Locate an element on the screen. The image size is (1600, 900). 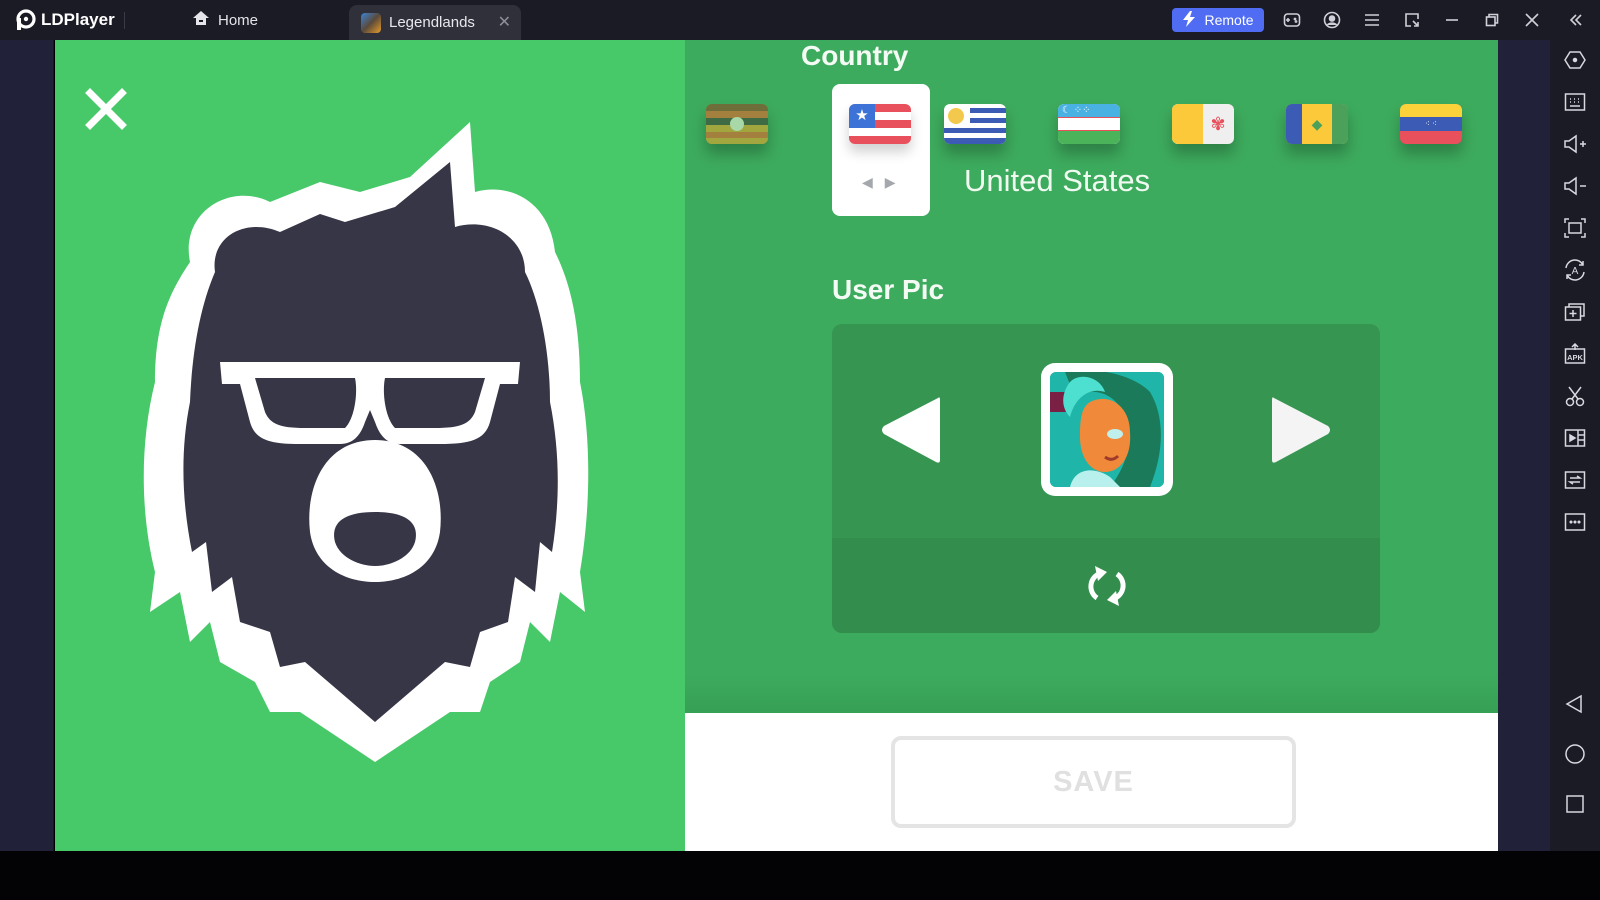
record-video-icon is located at coordinates (1575, 438).